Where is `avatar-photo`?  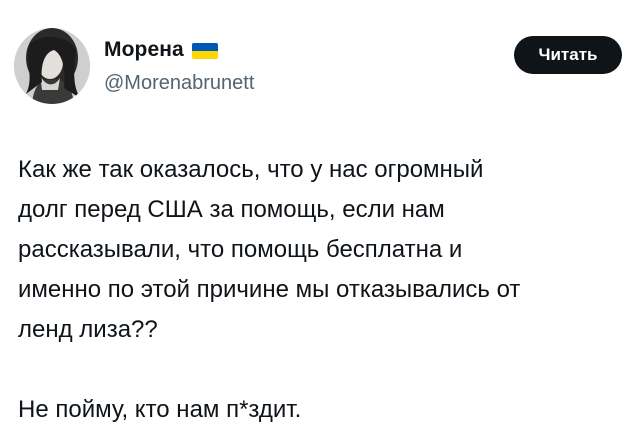
avatar-photo is located at coordinates (52, 66).